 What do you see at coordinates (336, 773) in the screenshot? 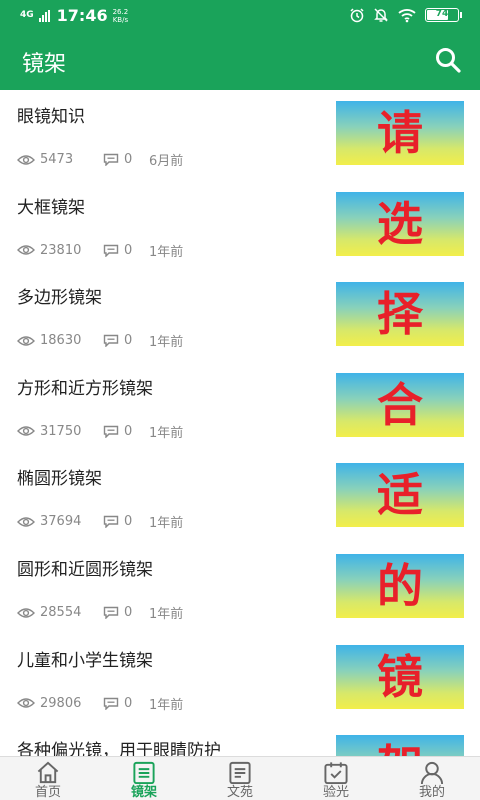
I see `calendar-check-icon` at bounding box center [336, 773].